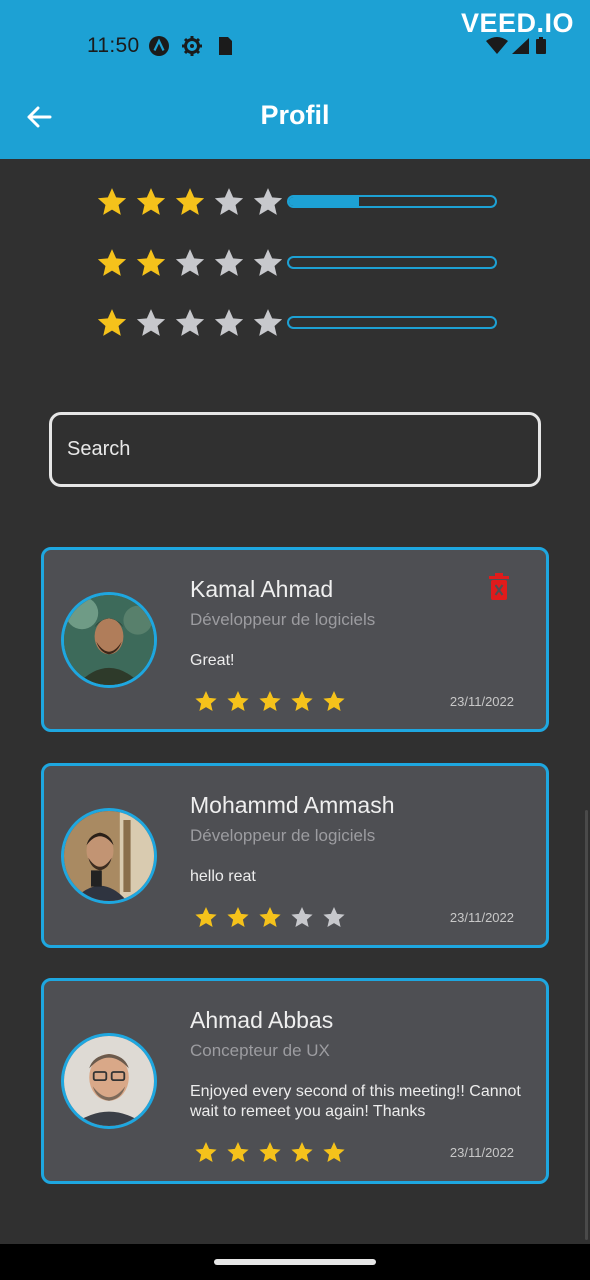  Describe the element at coordinates (541, 46) in the screenshot. I see `battery-icon` at that location.